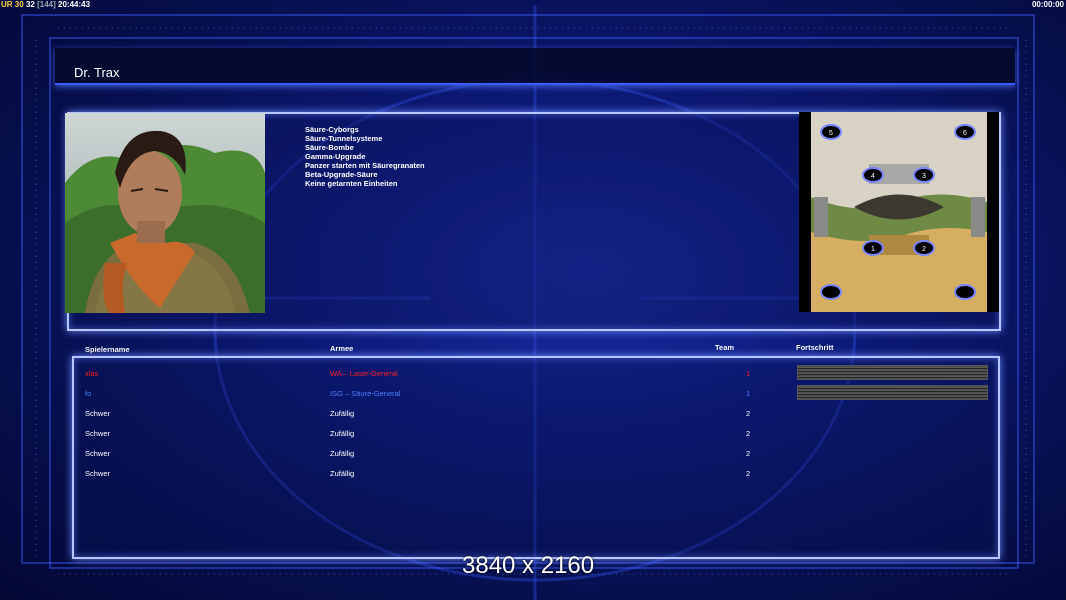 The image size is (1066, 600). What do you see at coordinates (74, 4) in the screenshot?
I see `hud-clock: 20:44:43` at bounding box center [74, 4].